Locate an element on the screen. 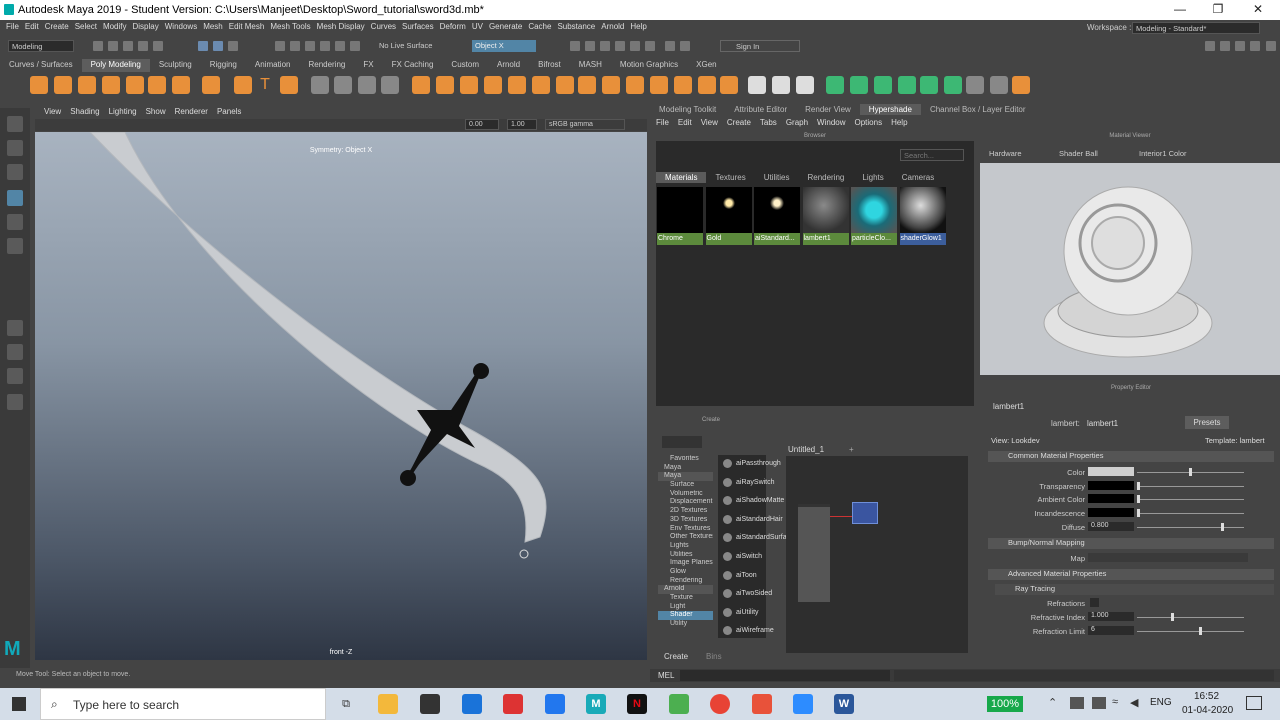 The image size is (1280, 720). refraction-limit-field: 6 is located at coordinates (1111, 630).